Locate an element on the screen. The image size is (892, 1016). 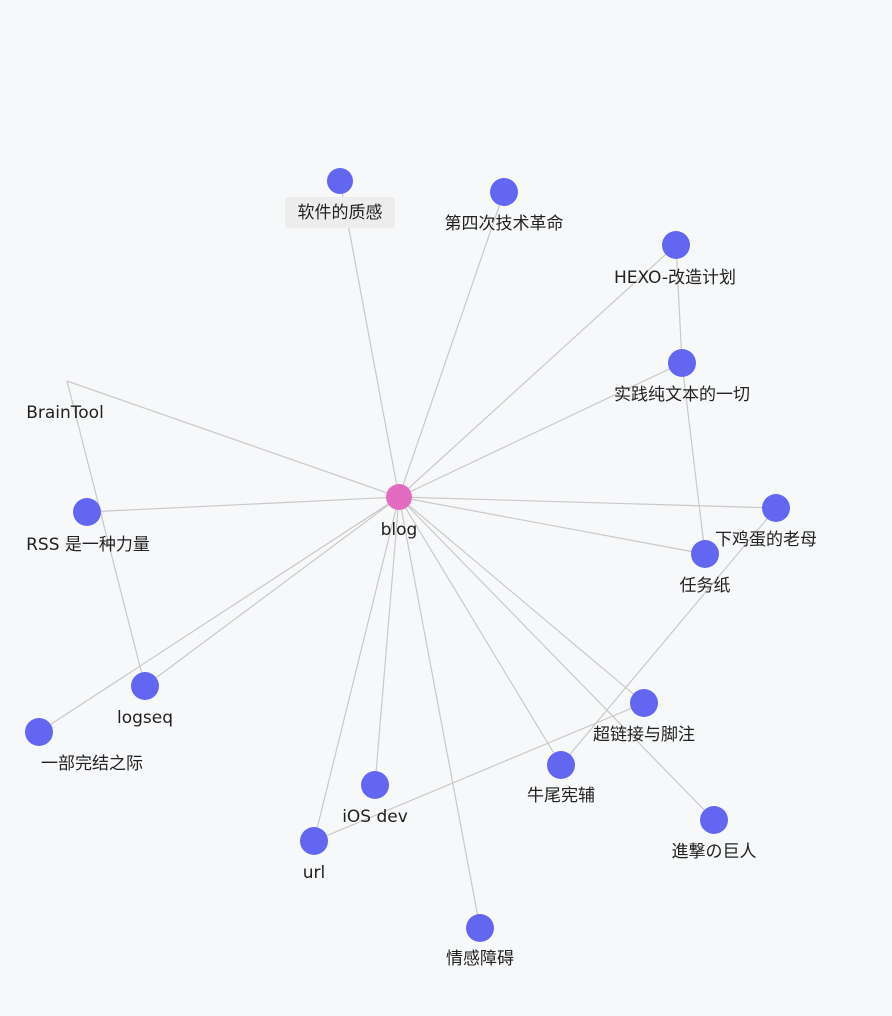
node-label: HEXO-改造计划 is located at coordinates (675, 278).